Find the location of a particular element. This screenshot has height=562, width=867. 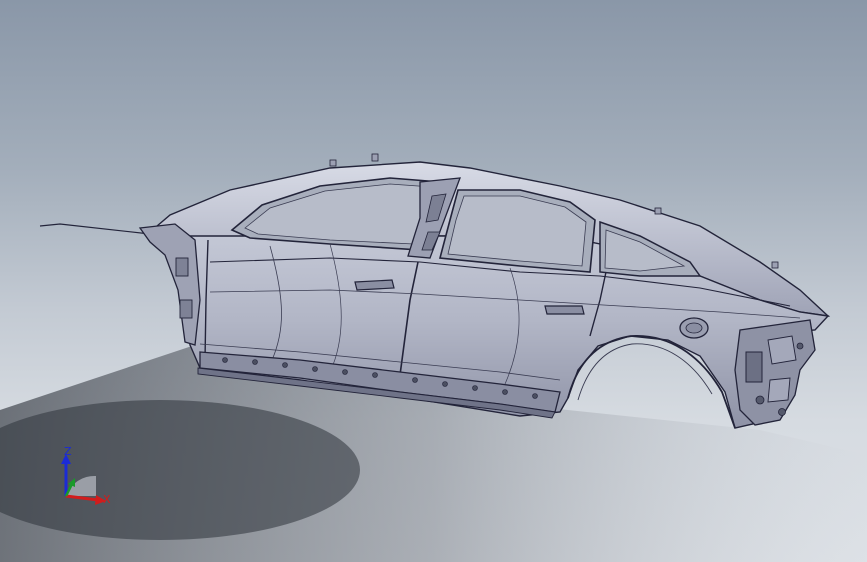

hinge-lower is located at coordinates (186, 309).